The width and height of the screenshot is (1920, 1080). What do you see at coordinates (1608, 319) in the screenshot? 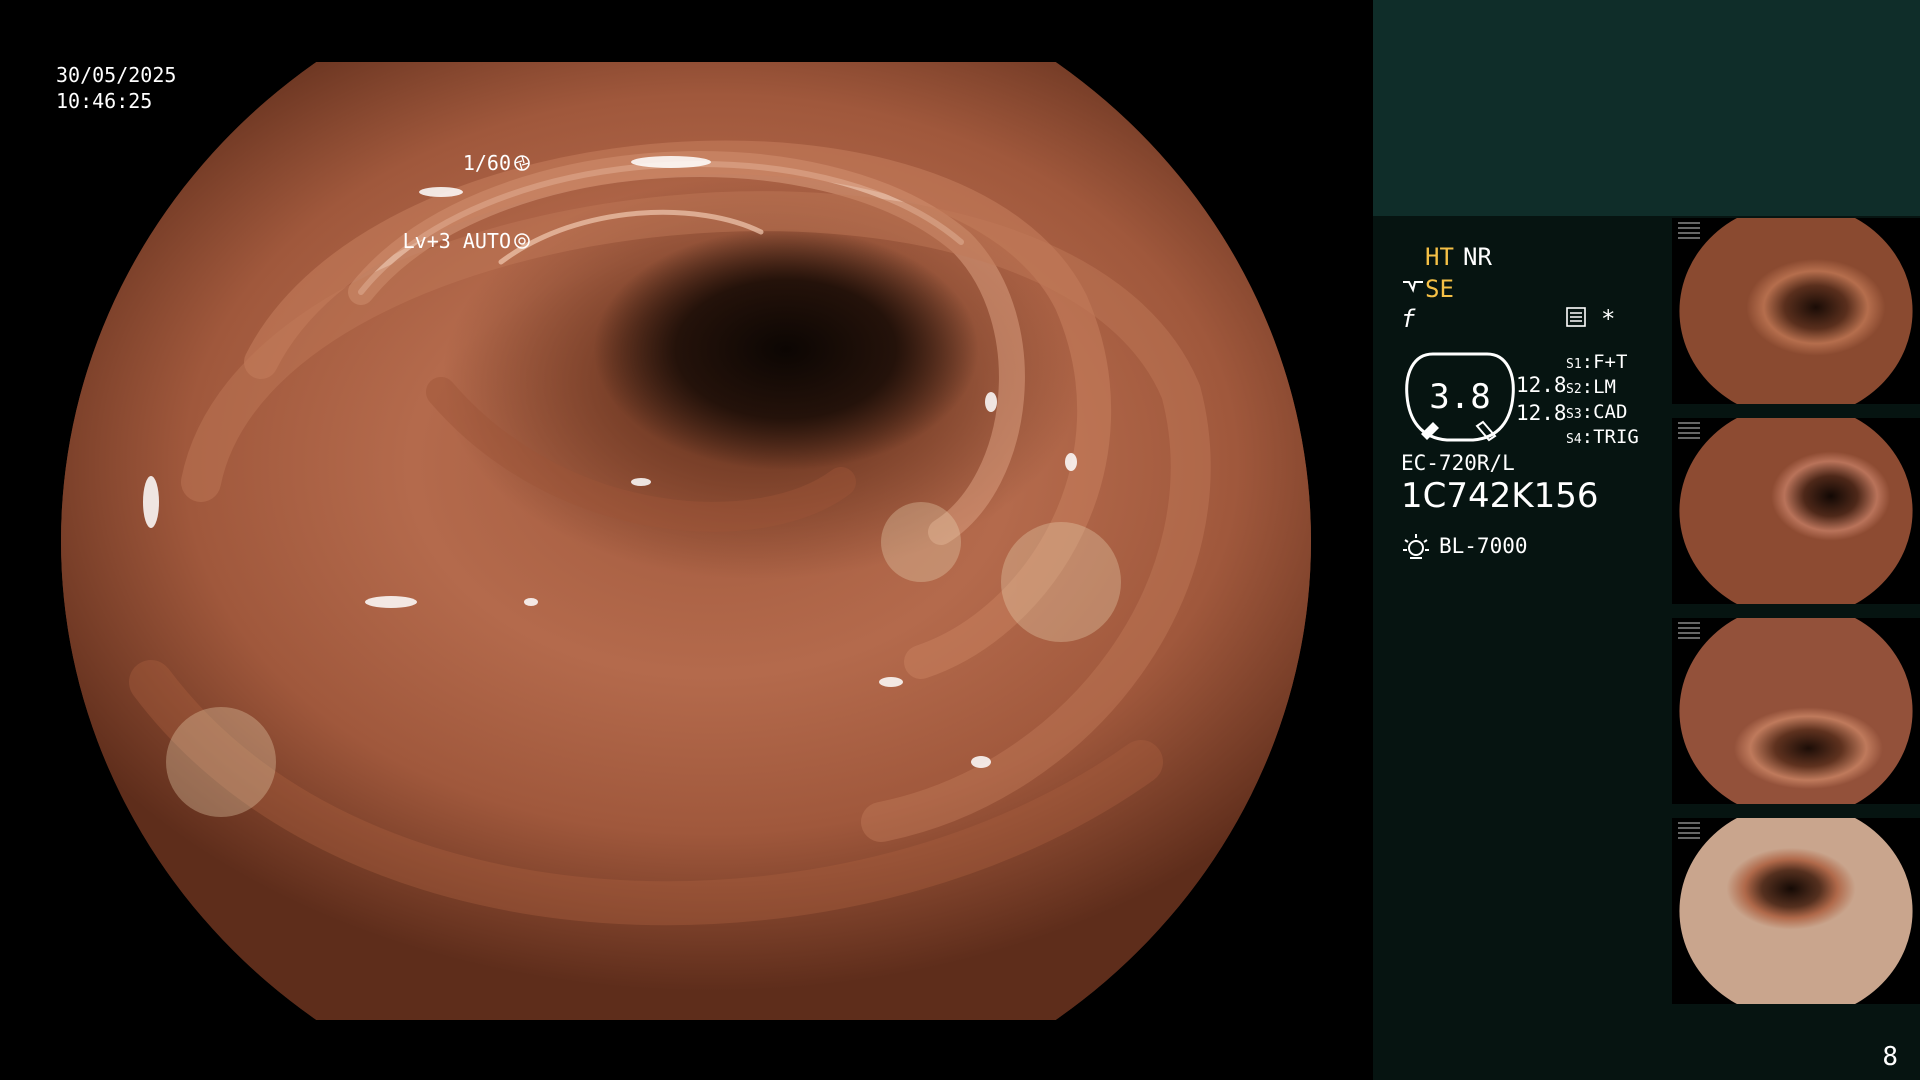
I see `star-indicator: *` at bounding box center [1608, 319].